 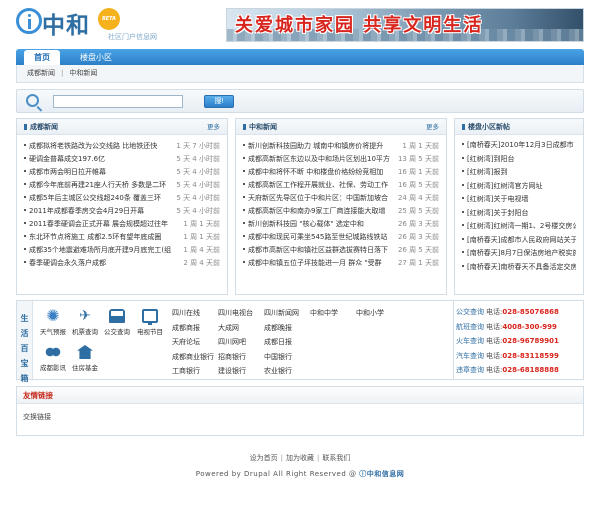 I want to click on set-homepage-link: 设为首页, so click(x=264, y=458).